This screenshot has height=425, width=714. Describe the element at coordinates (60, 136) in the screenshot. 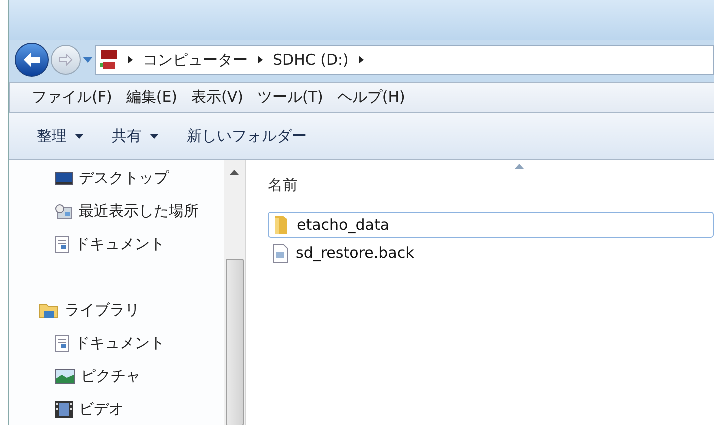

I see `toolbar-button: 整理` at that location.